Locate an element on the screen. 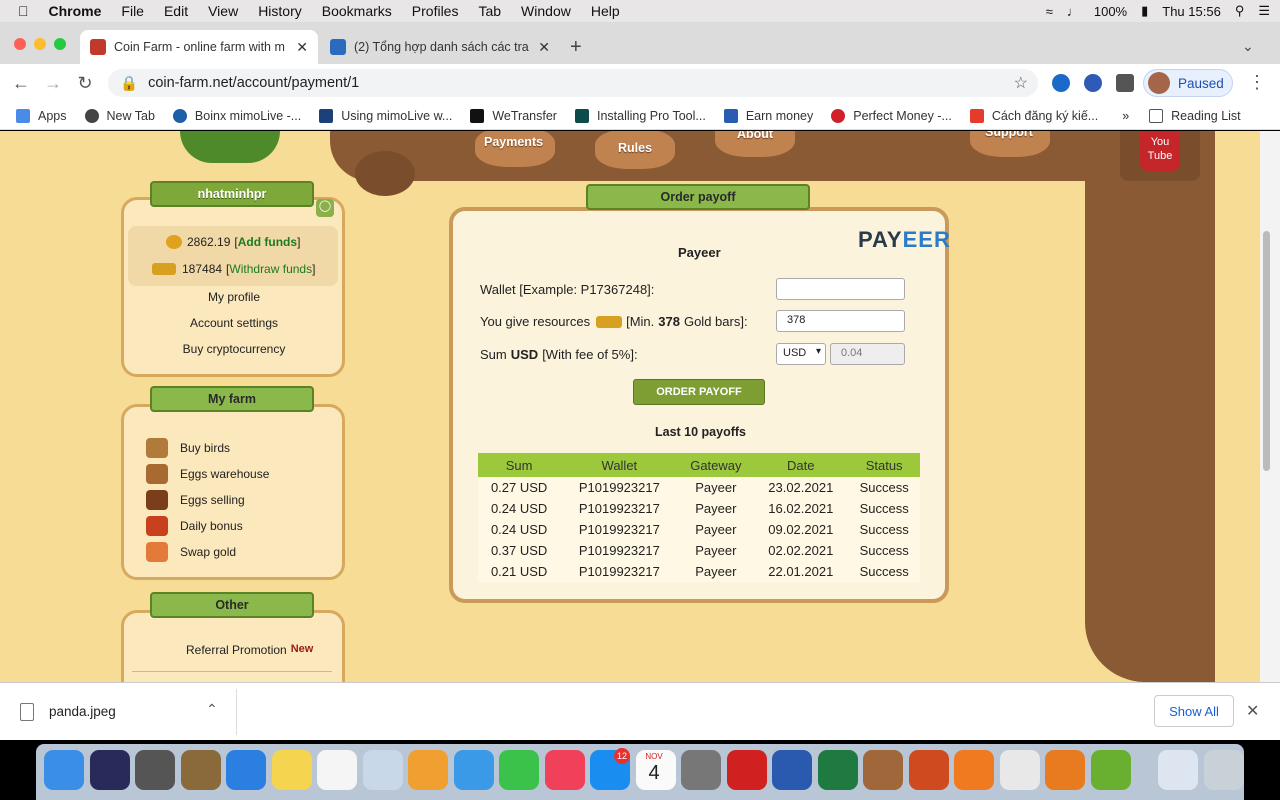 This screenshot has width=1280, height=800. new-tab-icon: + is located at coordinates (576, 47).